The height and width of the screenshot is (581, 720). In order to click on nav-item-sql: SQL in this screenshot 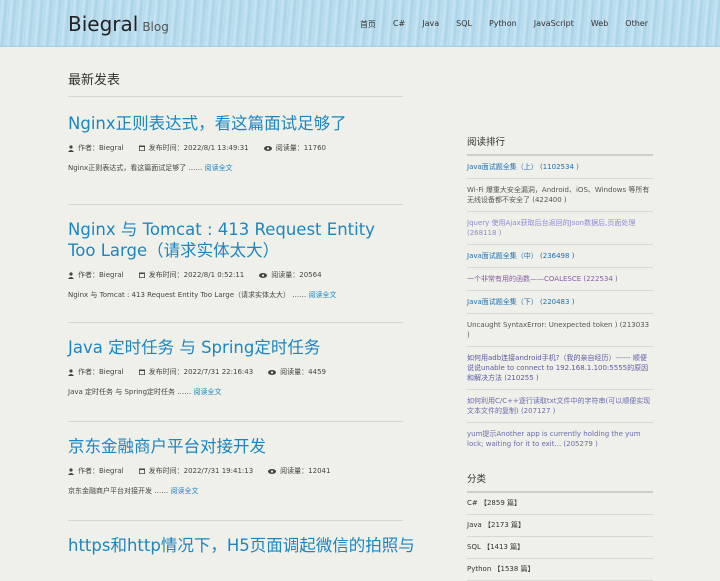, I will do `click(464, 24)`.